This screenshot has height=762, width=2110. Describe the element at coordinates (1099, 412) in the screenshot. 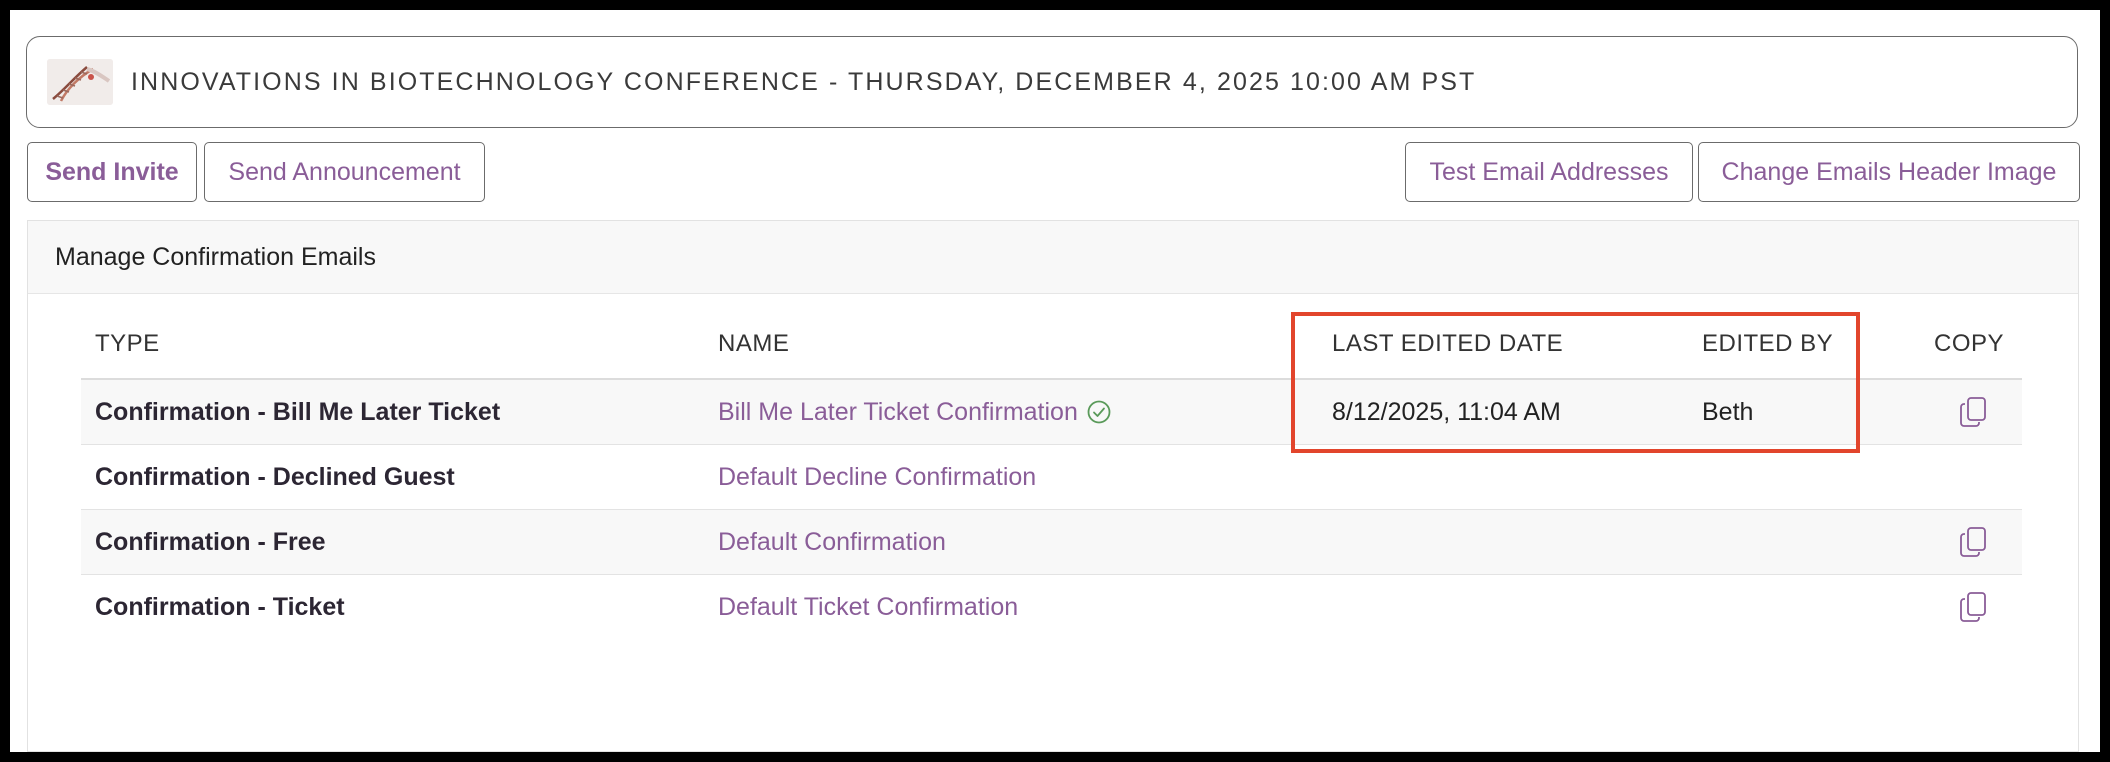

I see `verified-check-icon` at that location.